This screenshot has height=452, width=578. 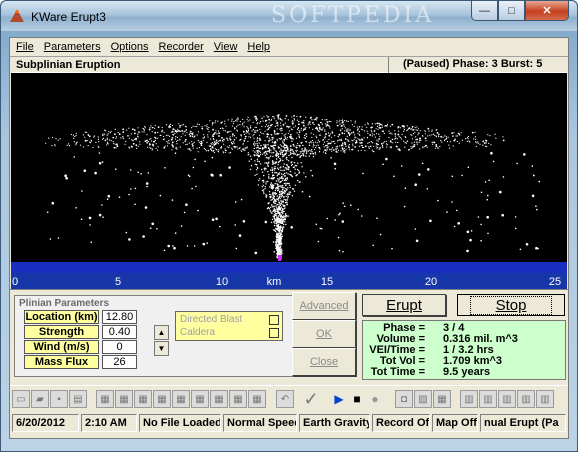 What do you see at coordinates (545, 399) in the screenshot?
I see `layer-5-icon: ▥` at bounding box center [545, 399].